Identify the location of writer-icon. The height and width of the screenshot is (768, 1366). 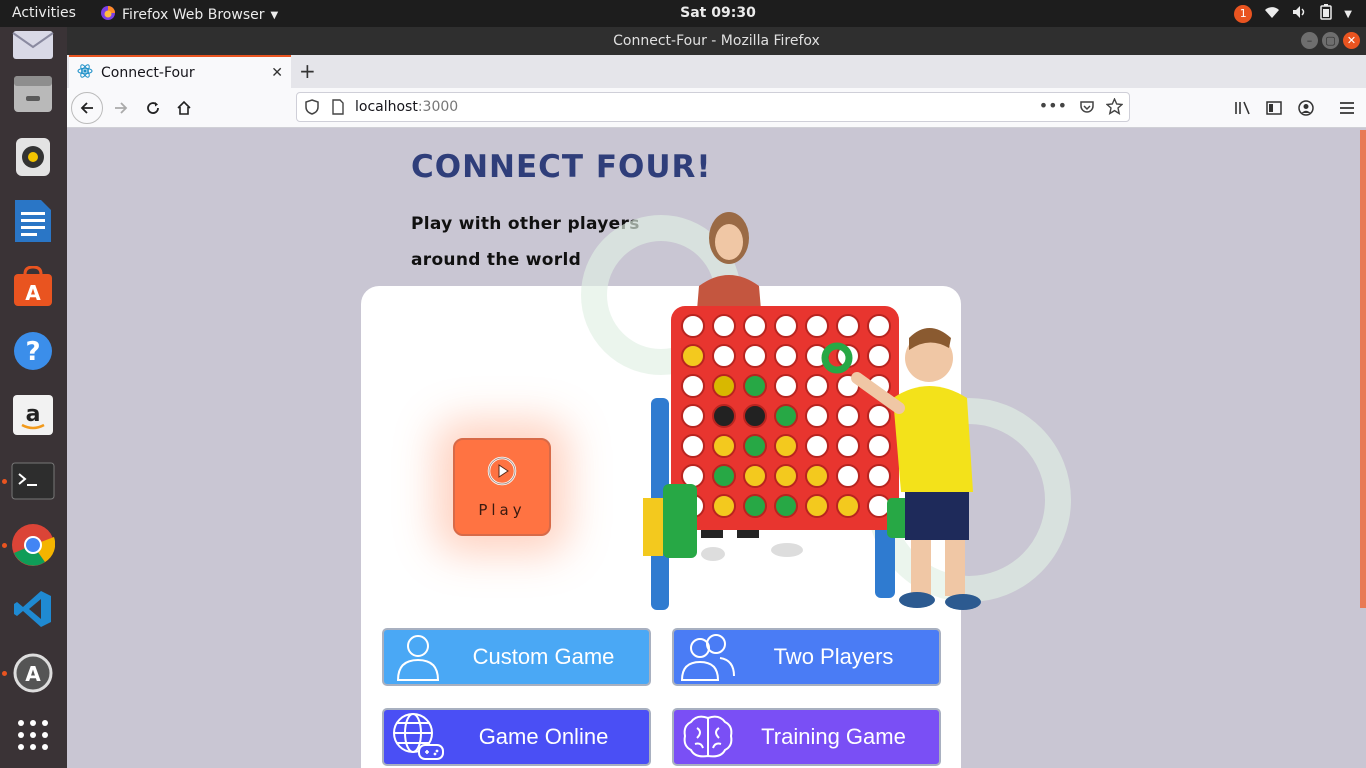
(33, 221).